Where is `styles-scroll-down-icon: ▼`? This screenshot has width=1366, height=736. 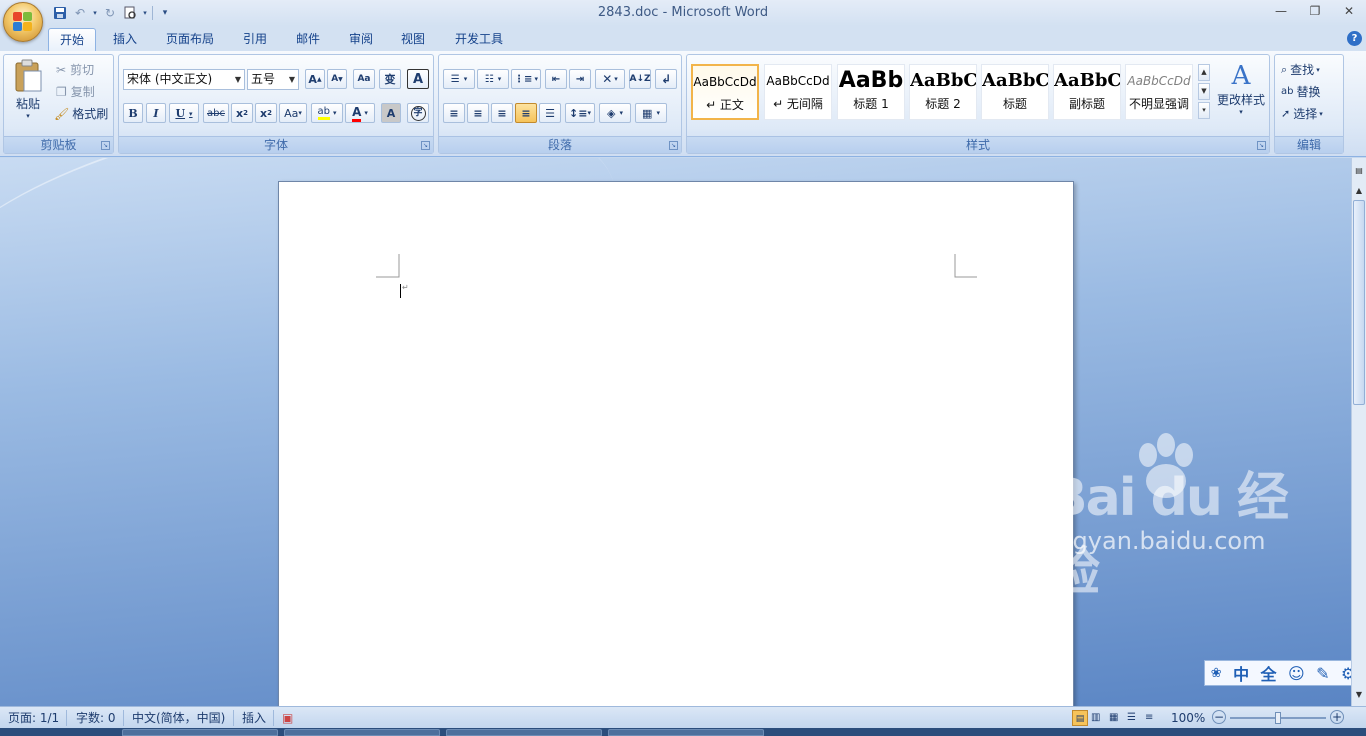 styles-scroll-down-icon: ▼ is located at coordinates (1204, 91).